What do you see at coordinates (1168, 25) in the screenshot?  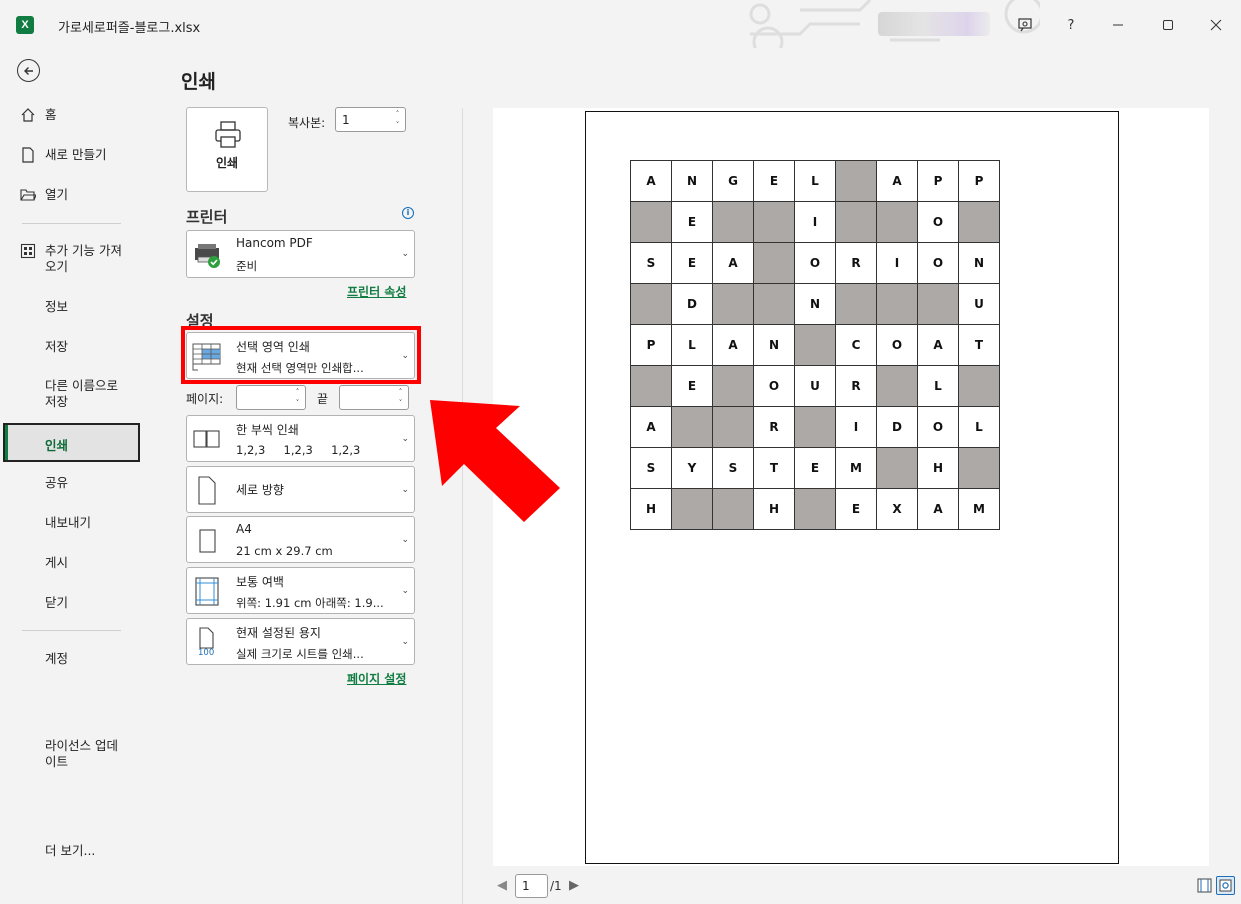 I see `maximize-icon` at bounding box center [1168, 25].